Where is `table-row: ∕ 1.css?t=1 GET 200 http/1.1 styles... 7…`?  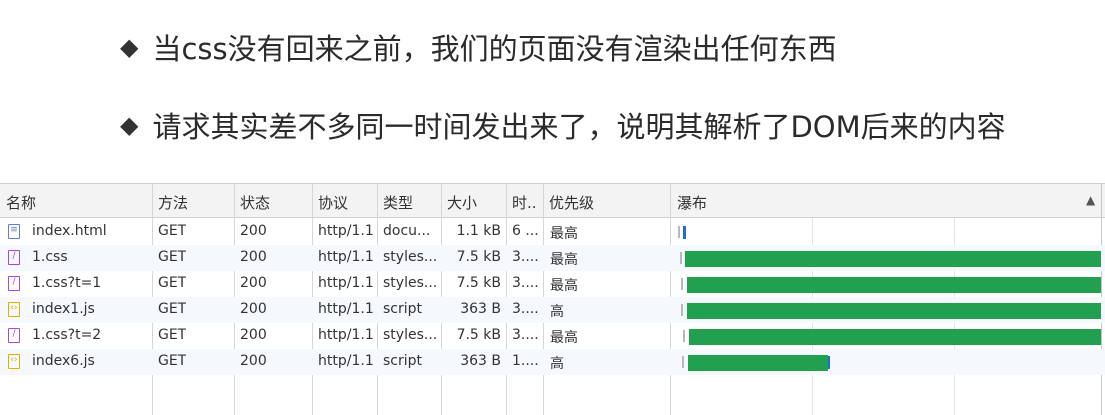 table-row: ∕ 1.css?t=1 GET 200 http/1.1 styles... 7… is located at coordinates (552, 284).